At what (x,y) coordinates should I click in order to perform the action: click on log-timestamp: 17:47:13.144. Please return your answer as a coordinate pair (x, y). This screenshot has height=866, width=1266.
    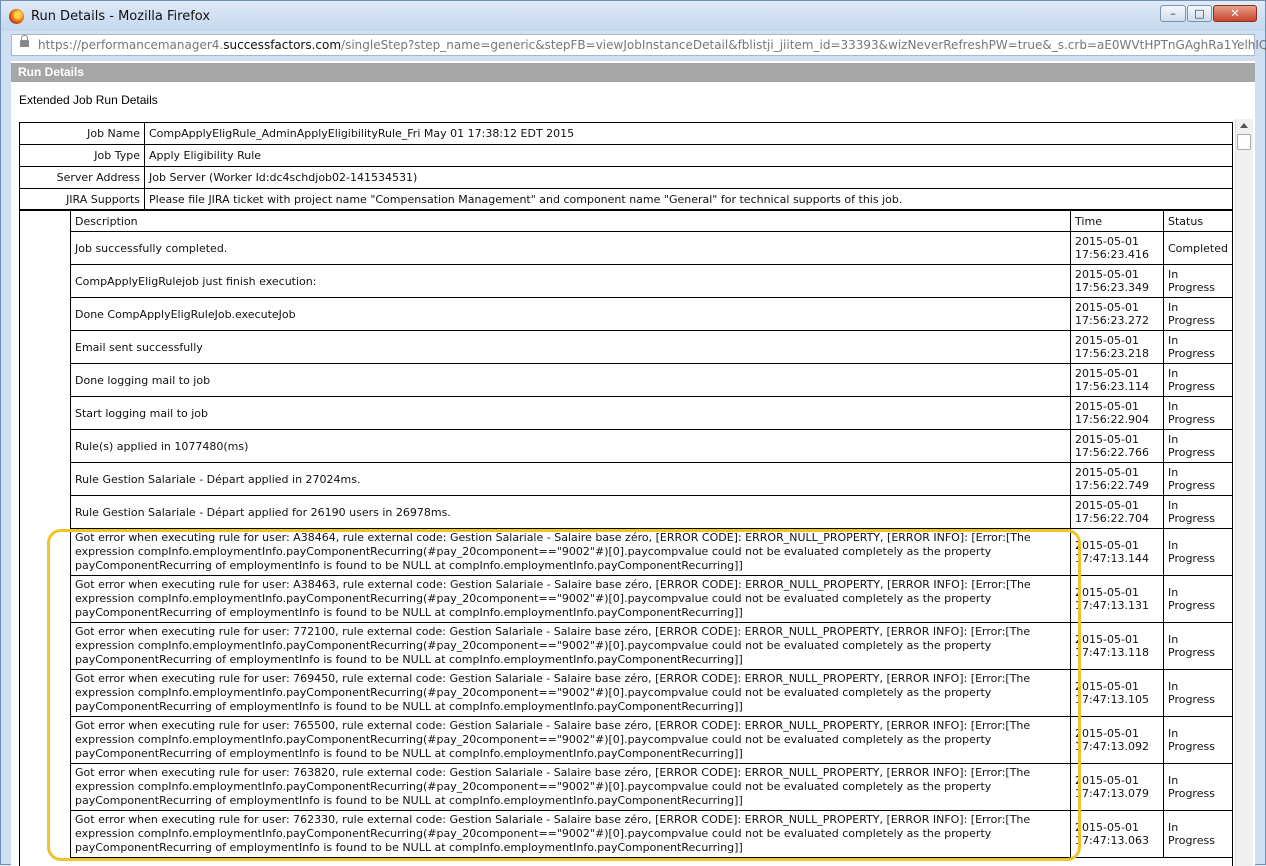
    Looking at the image, I should click on (1112, 558).